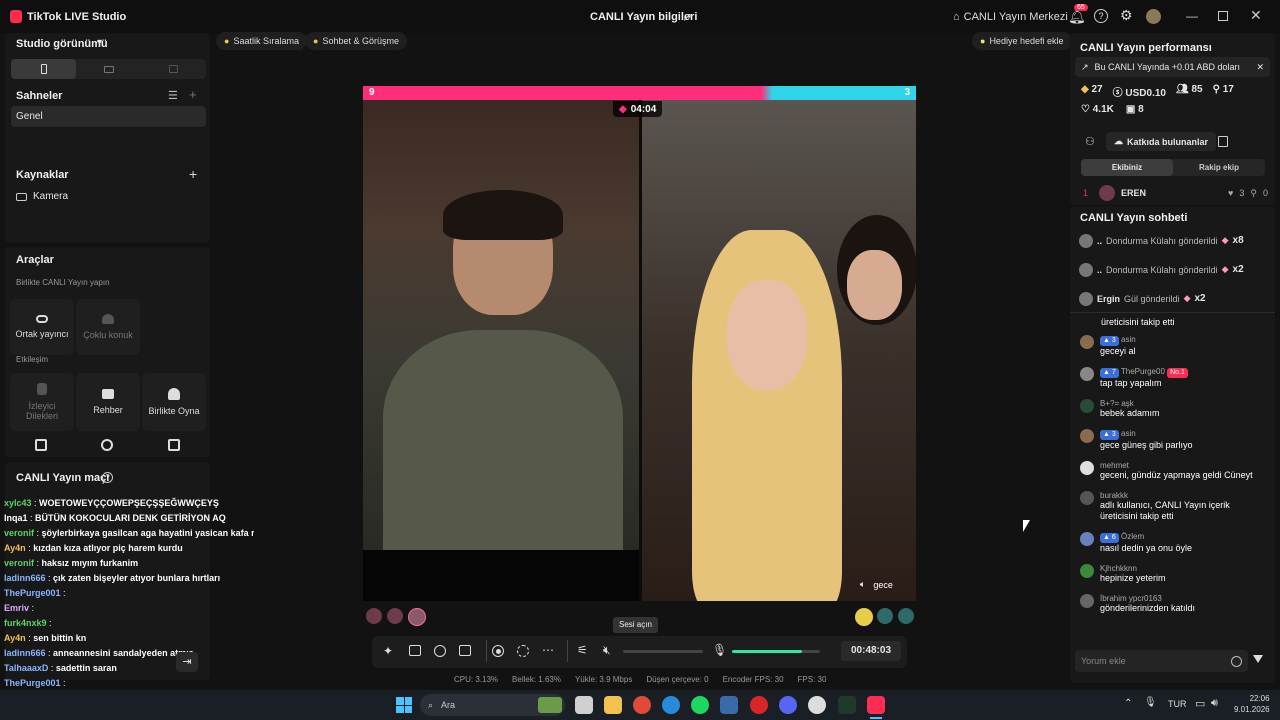  What do you see at coordinates (1200, 703) in the screenshot?
I see `network-icon: ▭` at bounding box center [1200, 703].